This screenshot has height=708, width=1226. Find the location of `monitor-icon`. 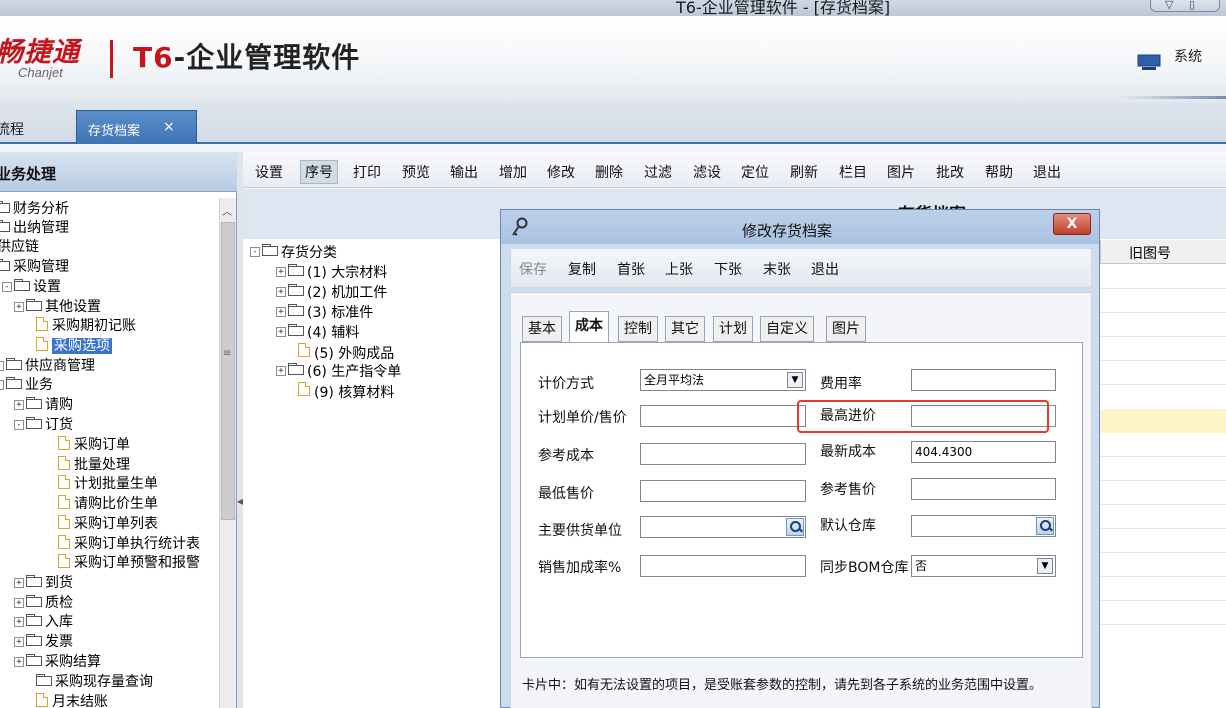

monitor-icon is located at coordinates (1150, 62).